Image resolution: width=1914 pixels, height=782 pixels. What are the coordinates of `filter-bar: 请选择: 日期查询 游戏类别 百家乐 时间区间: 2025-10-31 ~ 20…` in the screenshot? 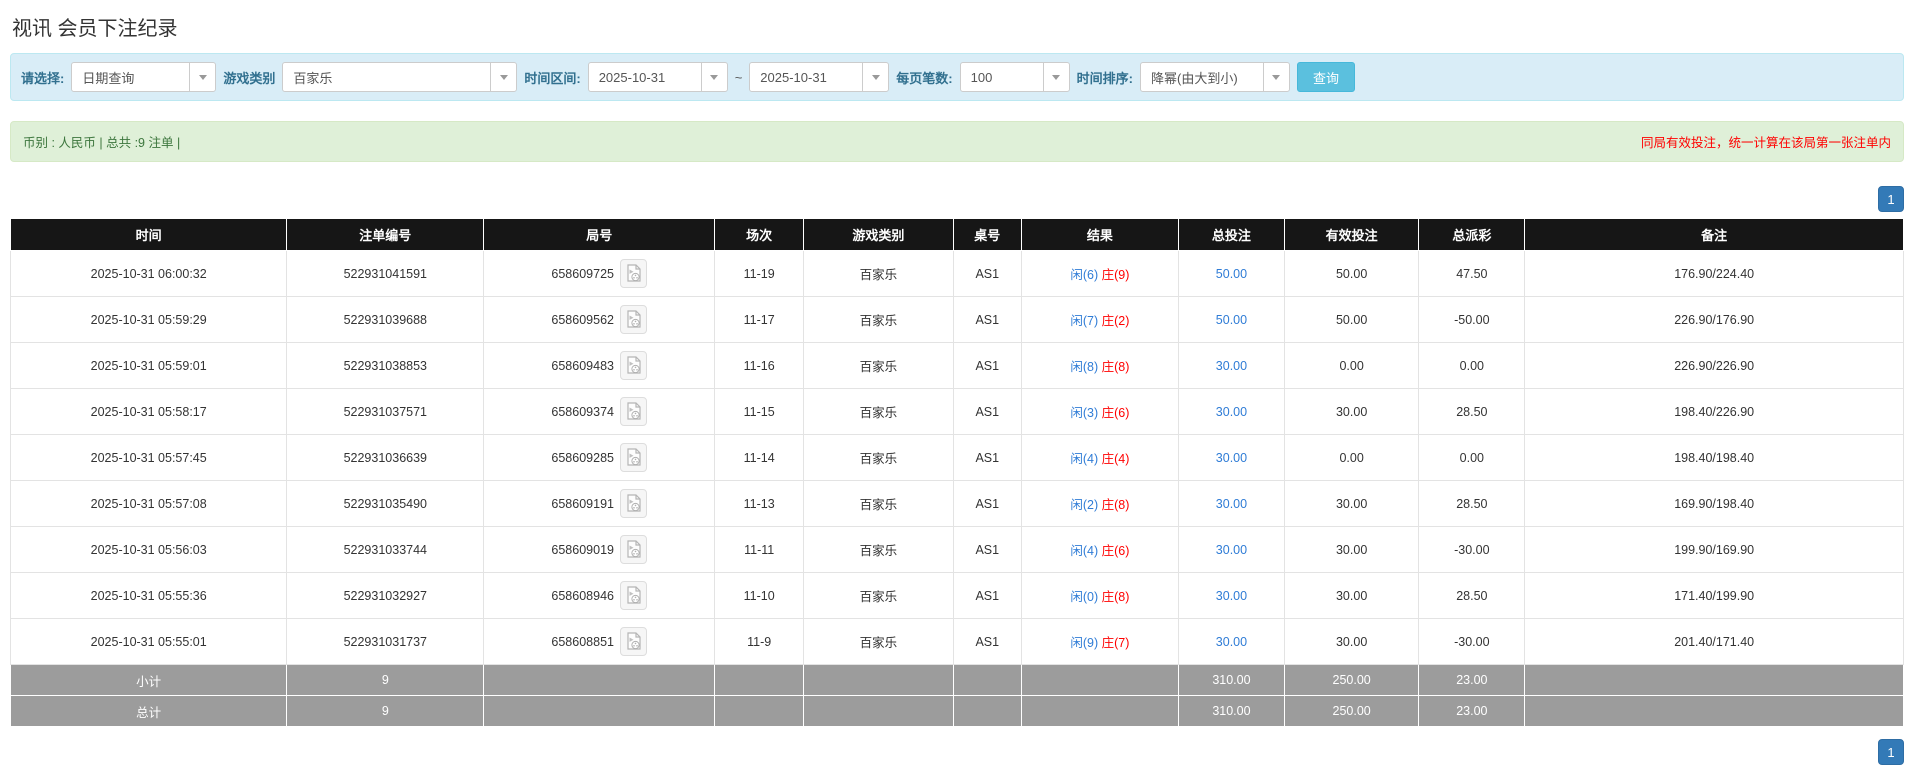 It's located at (957, 77).